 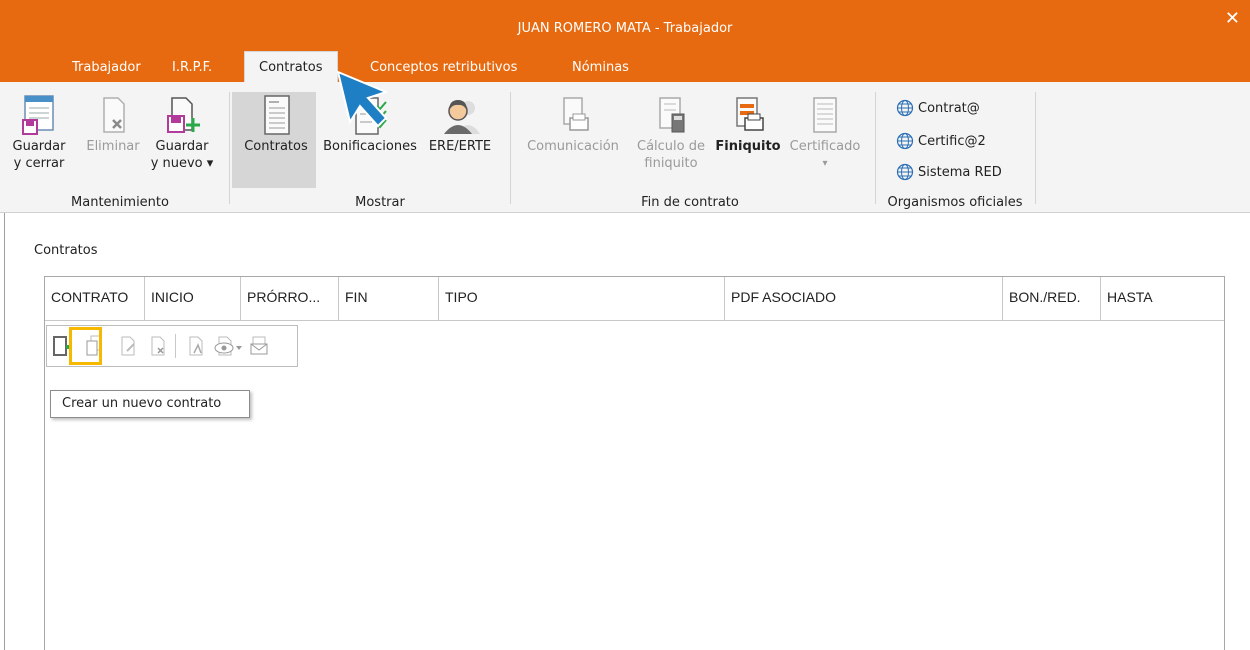 I want to click on cursor-arrow-icon, so click(x=362, y=99).